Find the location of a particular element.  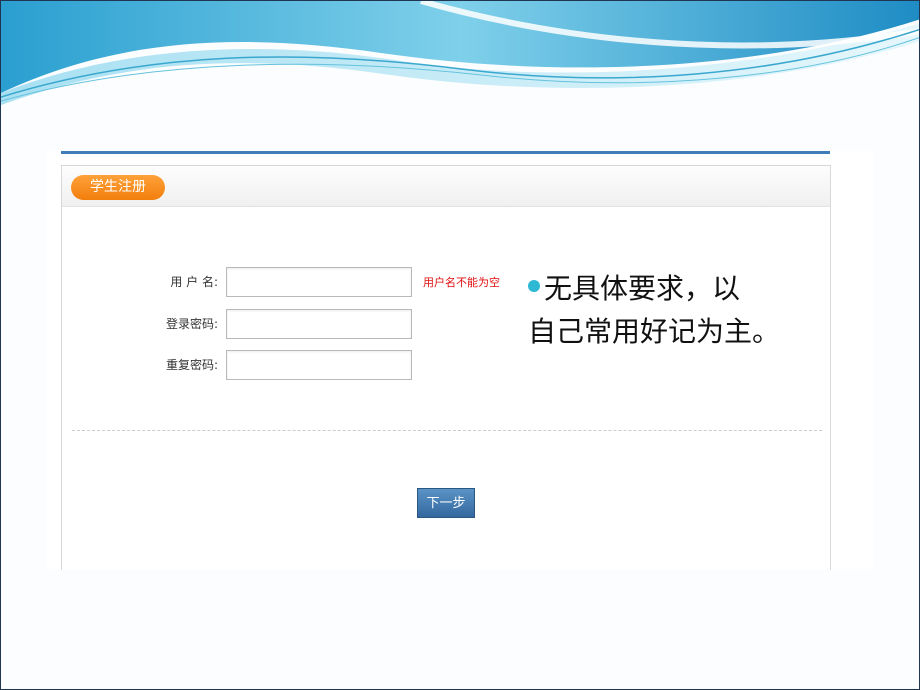

confirm-password-input is located at coordinates (319, 365).